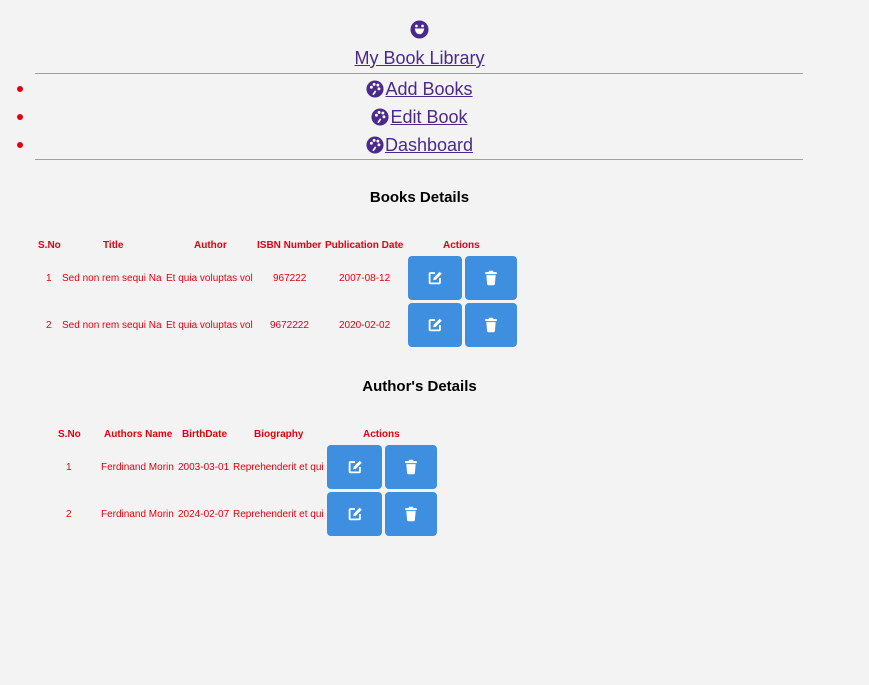  What do you see at coordinates (49, 278) in the screenshot?
I see `book-cell-sno: 1` at bounding box center [49, 278].